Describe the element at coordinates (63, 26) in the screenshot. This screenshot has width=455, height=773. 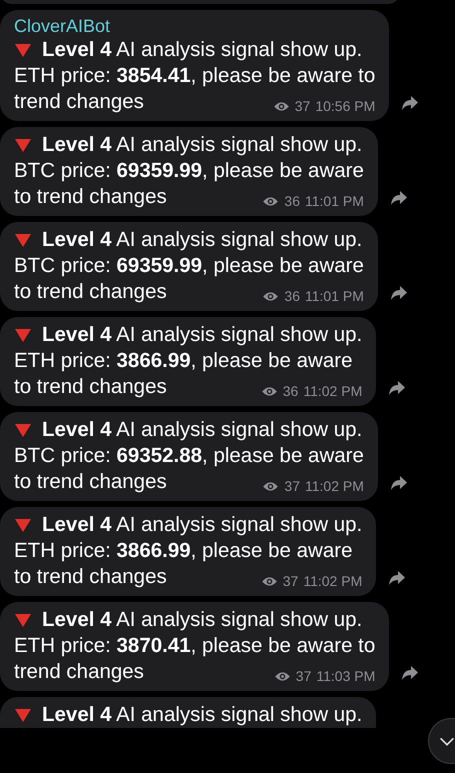
I see `sender-name: CloverAIBot` at that location.